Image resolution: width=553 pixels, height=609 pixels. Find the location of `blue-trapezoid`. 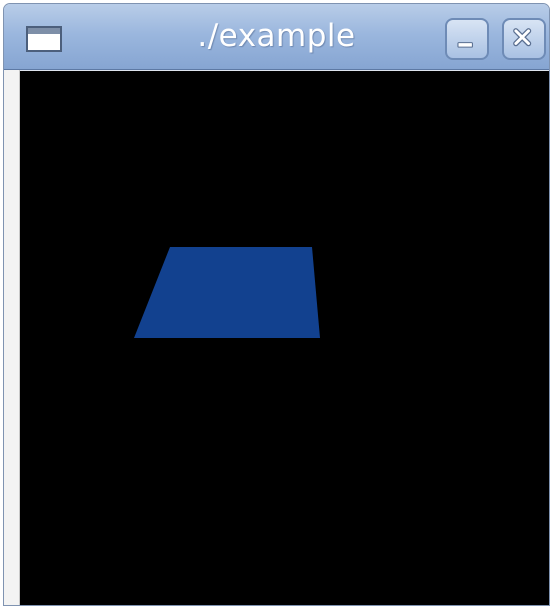

blue-trapezoid is located at coordinates (227, 292).